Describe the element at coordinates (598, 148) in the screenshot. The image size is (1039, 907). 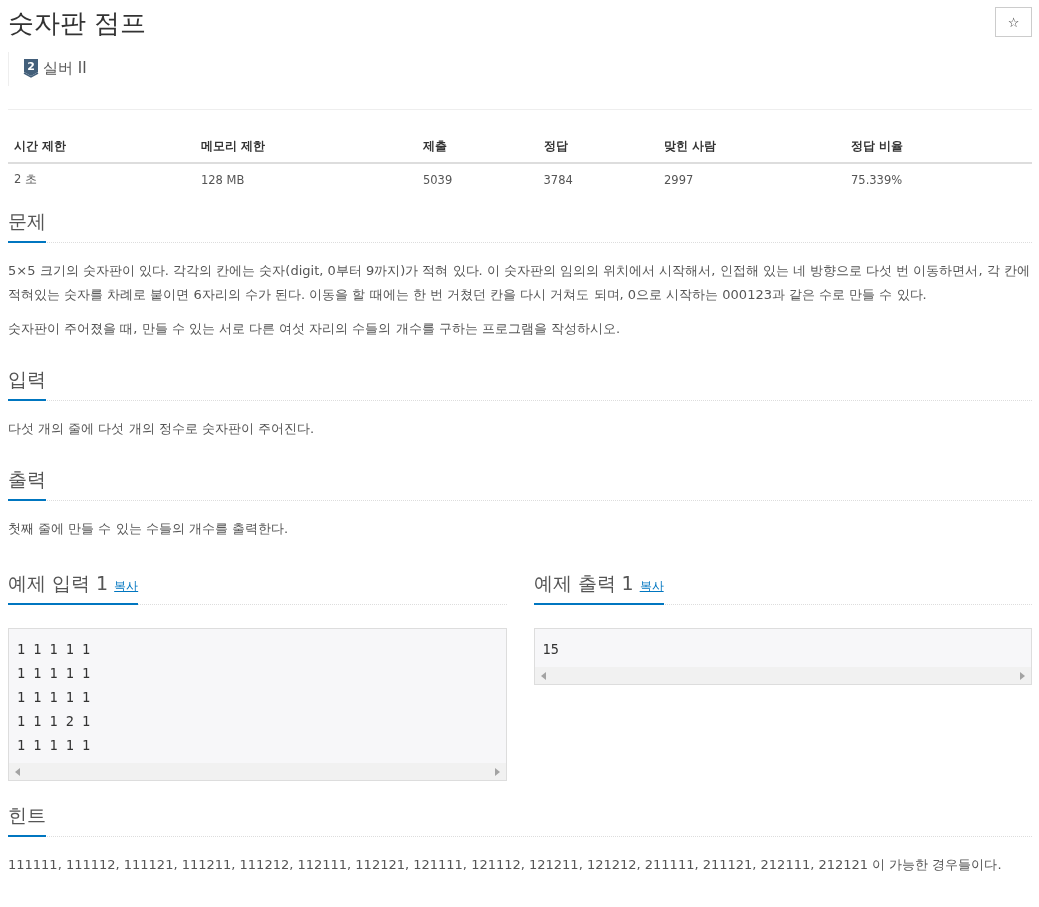
I see `column-header: 정답` at that location.